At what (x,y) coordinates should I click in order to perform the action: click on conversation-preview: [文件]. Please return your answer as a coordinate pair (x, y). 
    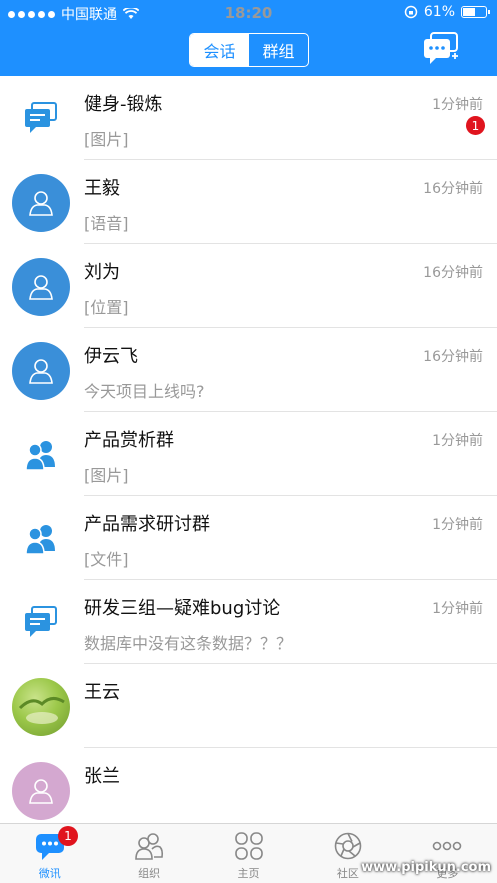
    Looking at the image, I should click on (106, 559).